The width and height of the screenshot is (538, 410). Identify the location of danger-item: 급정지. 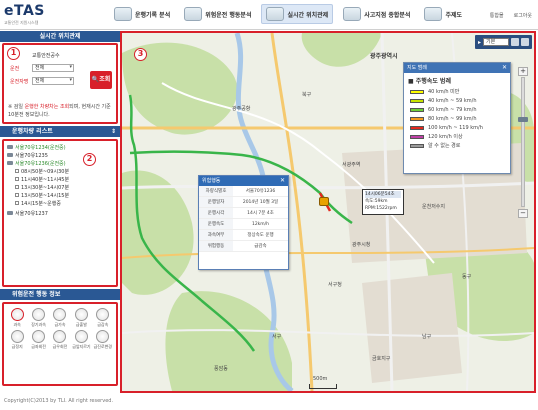
(17, 340).